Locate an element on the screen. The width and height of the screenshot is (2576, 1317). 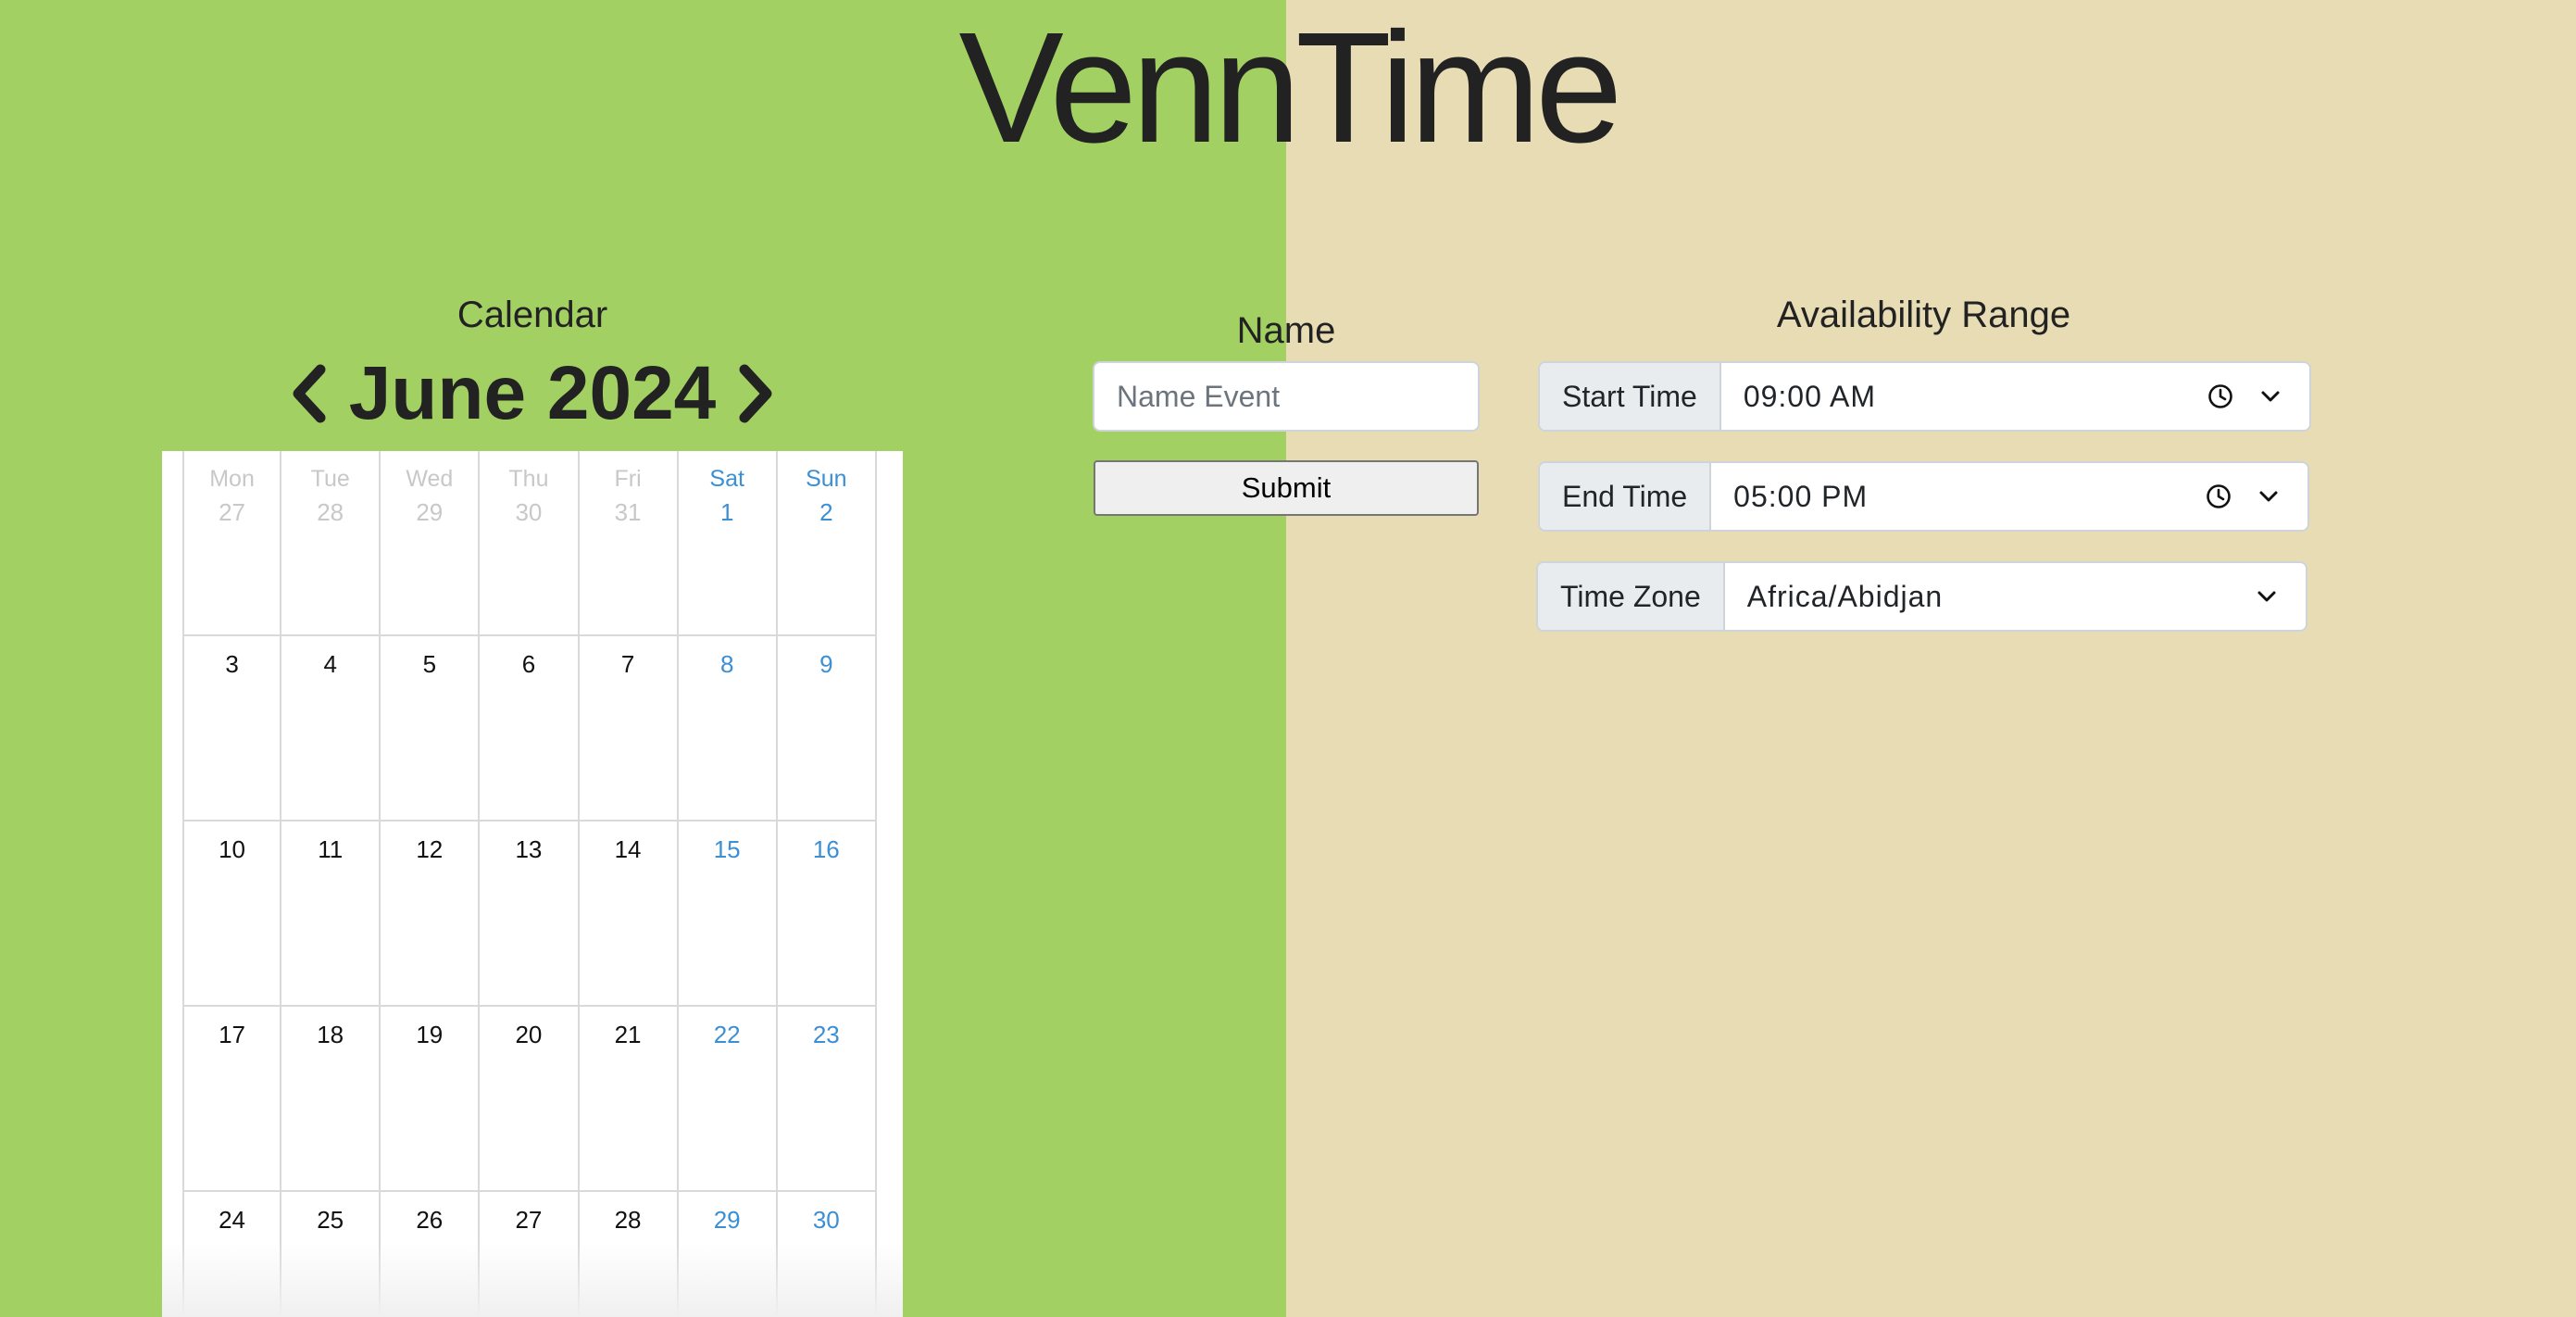
chevron-right-icon is located at coordinates (755, 393).